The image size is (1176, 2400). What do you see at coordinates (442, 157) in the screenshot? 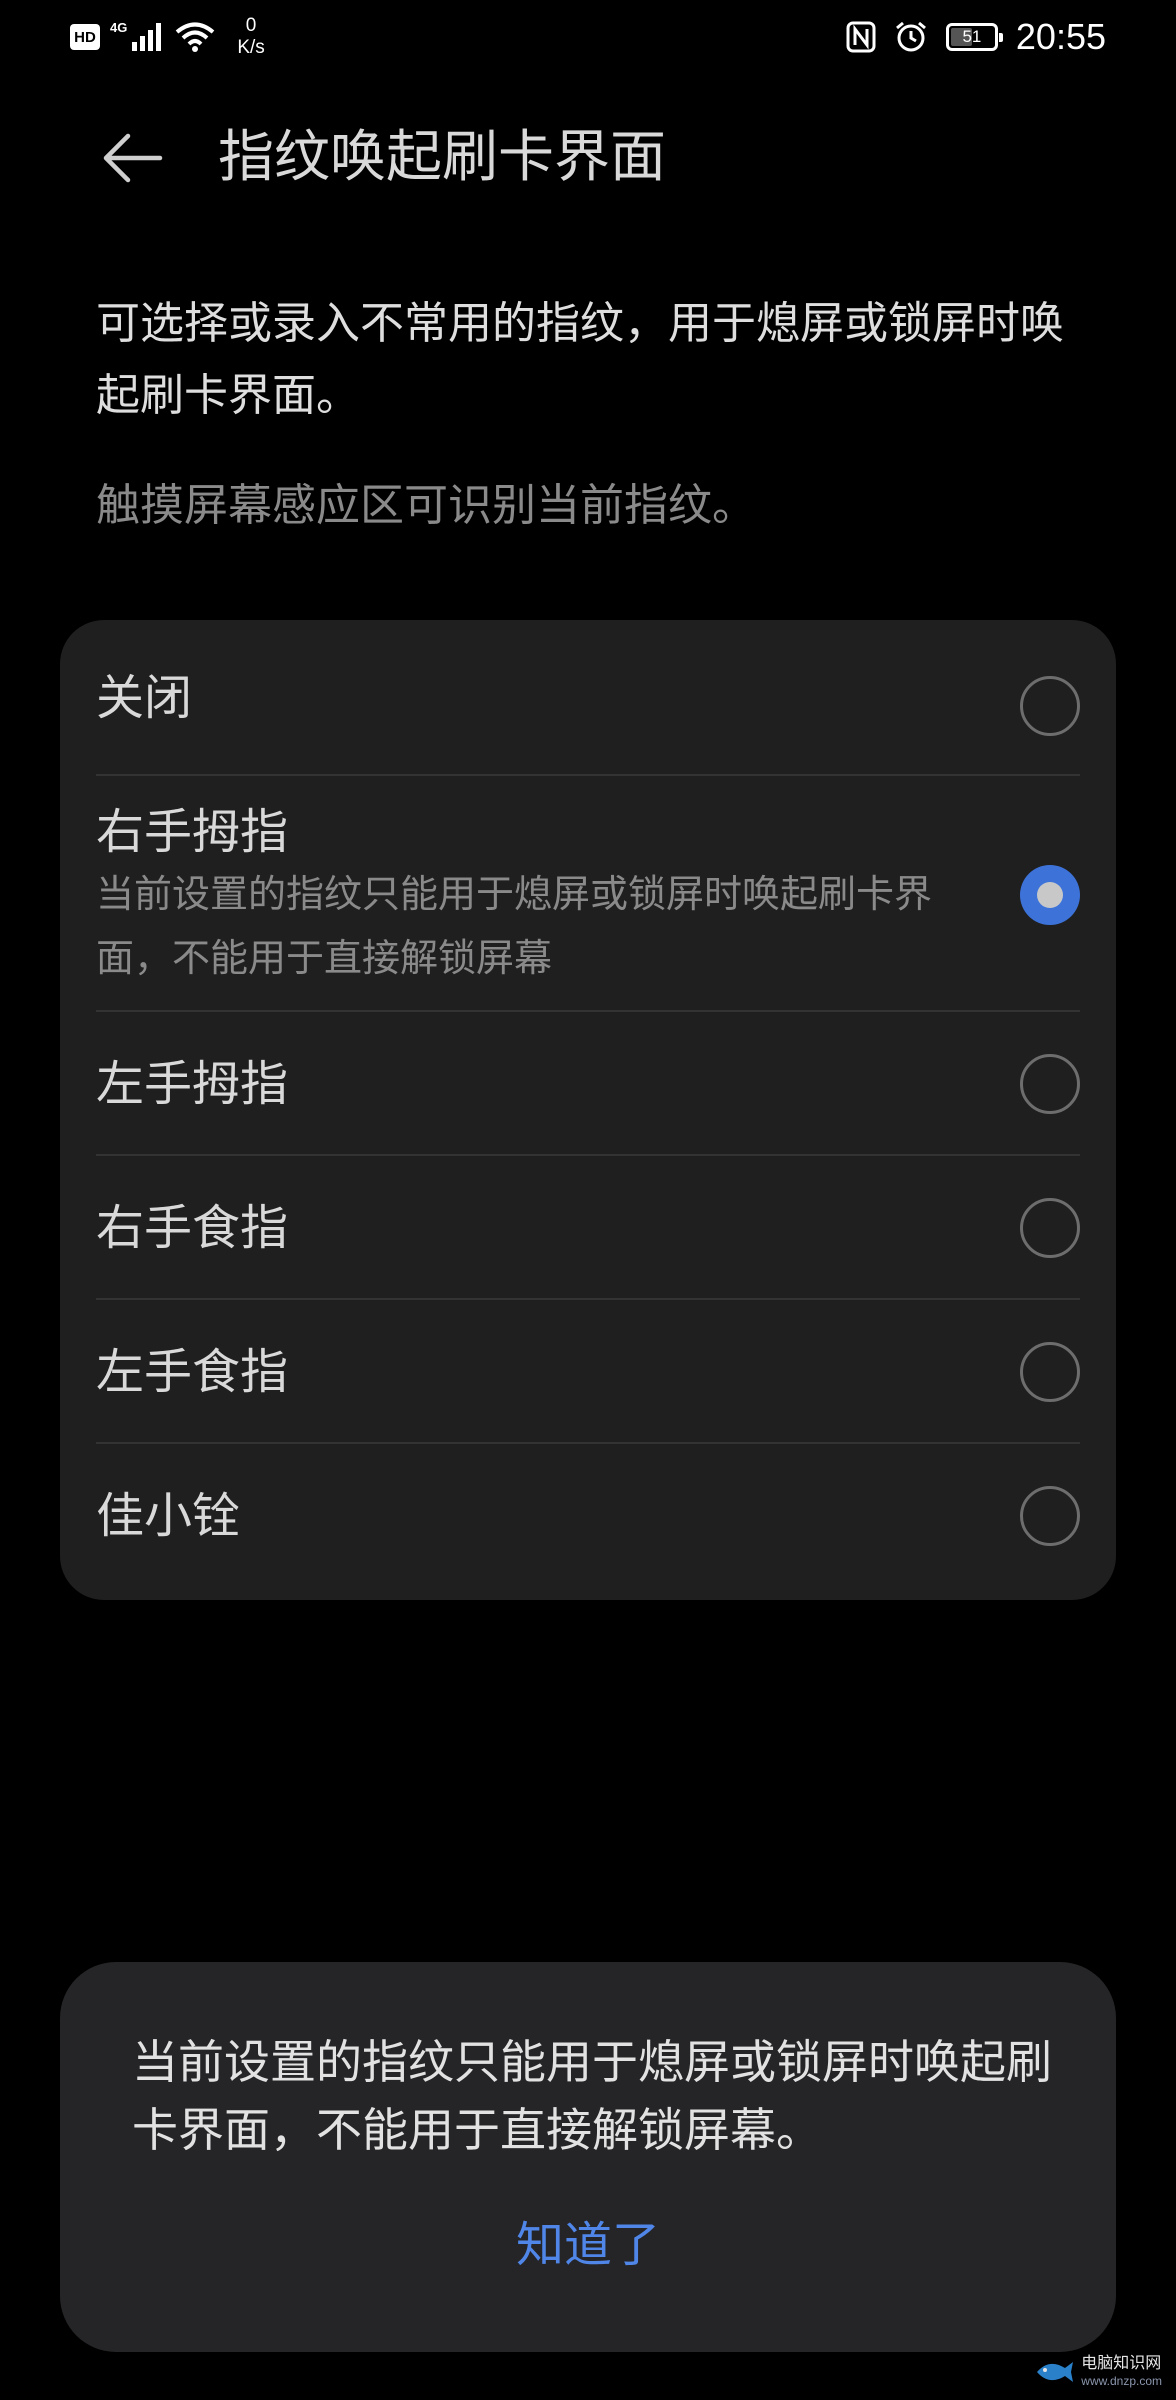
I see `page-title: 指纹唤起刷卡界面` at bounding box center [442, 157].